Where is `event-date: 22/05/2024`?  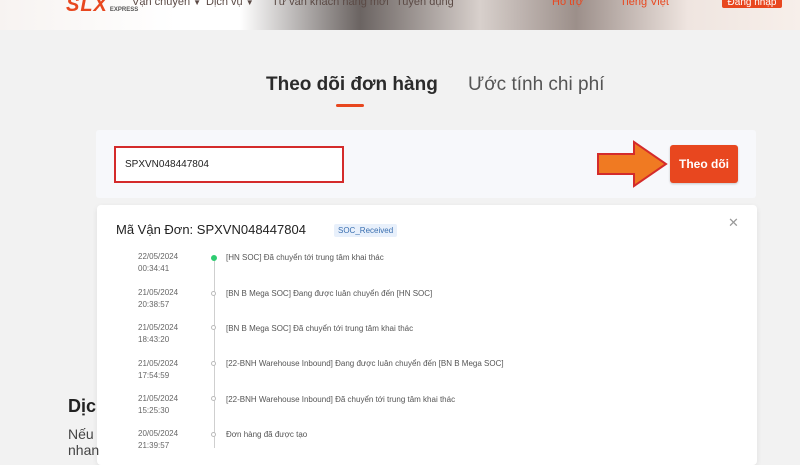
event-date: 22/05/2024 is located at coordinates (158, 256).